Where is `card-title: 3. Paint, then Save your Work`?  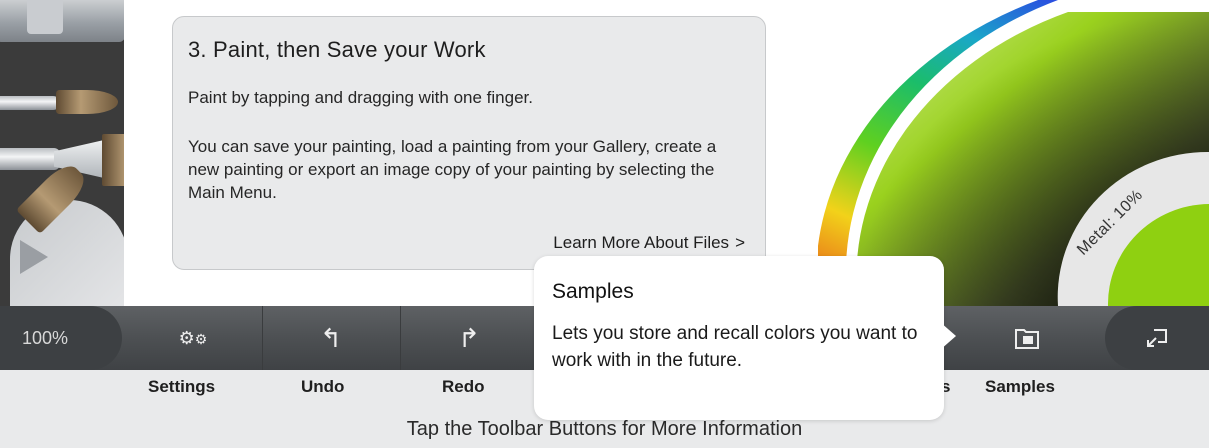 card-title: 3. Paint, then Save your Work is located at coordinates (337, 49).